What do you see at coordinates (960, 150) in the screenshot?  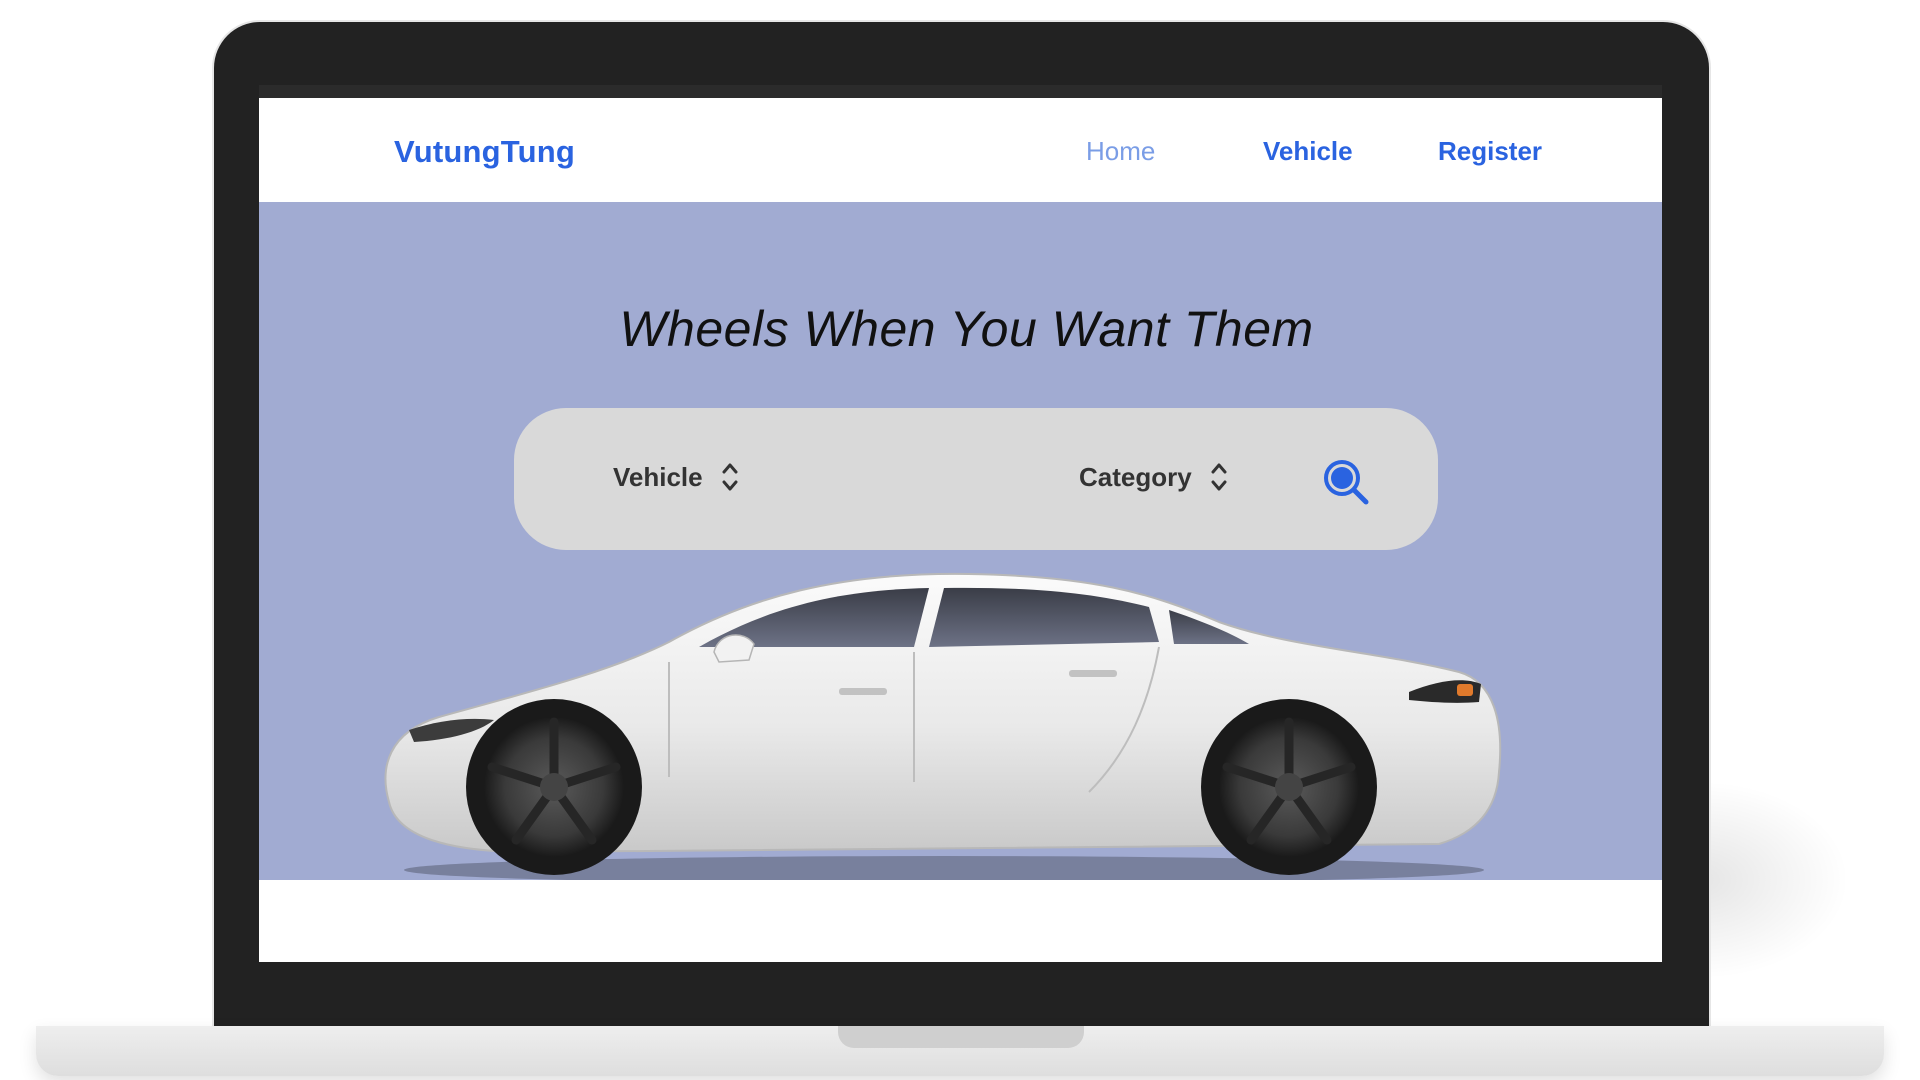 I see `navbar: VutungTung Home Vehicle Register` at bounding box center [960, 150].